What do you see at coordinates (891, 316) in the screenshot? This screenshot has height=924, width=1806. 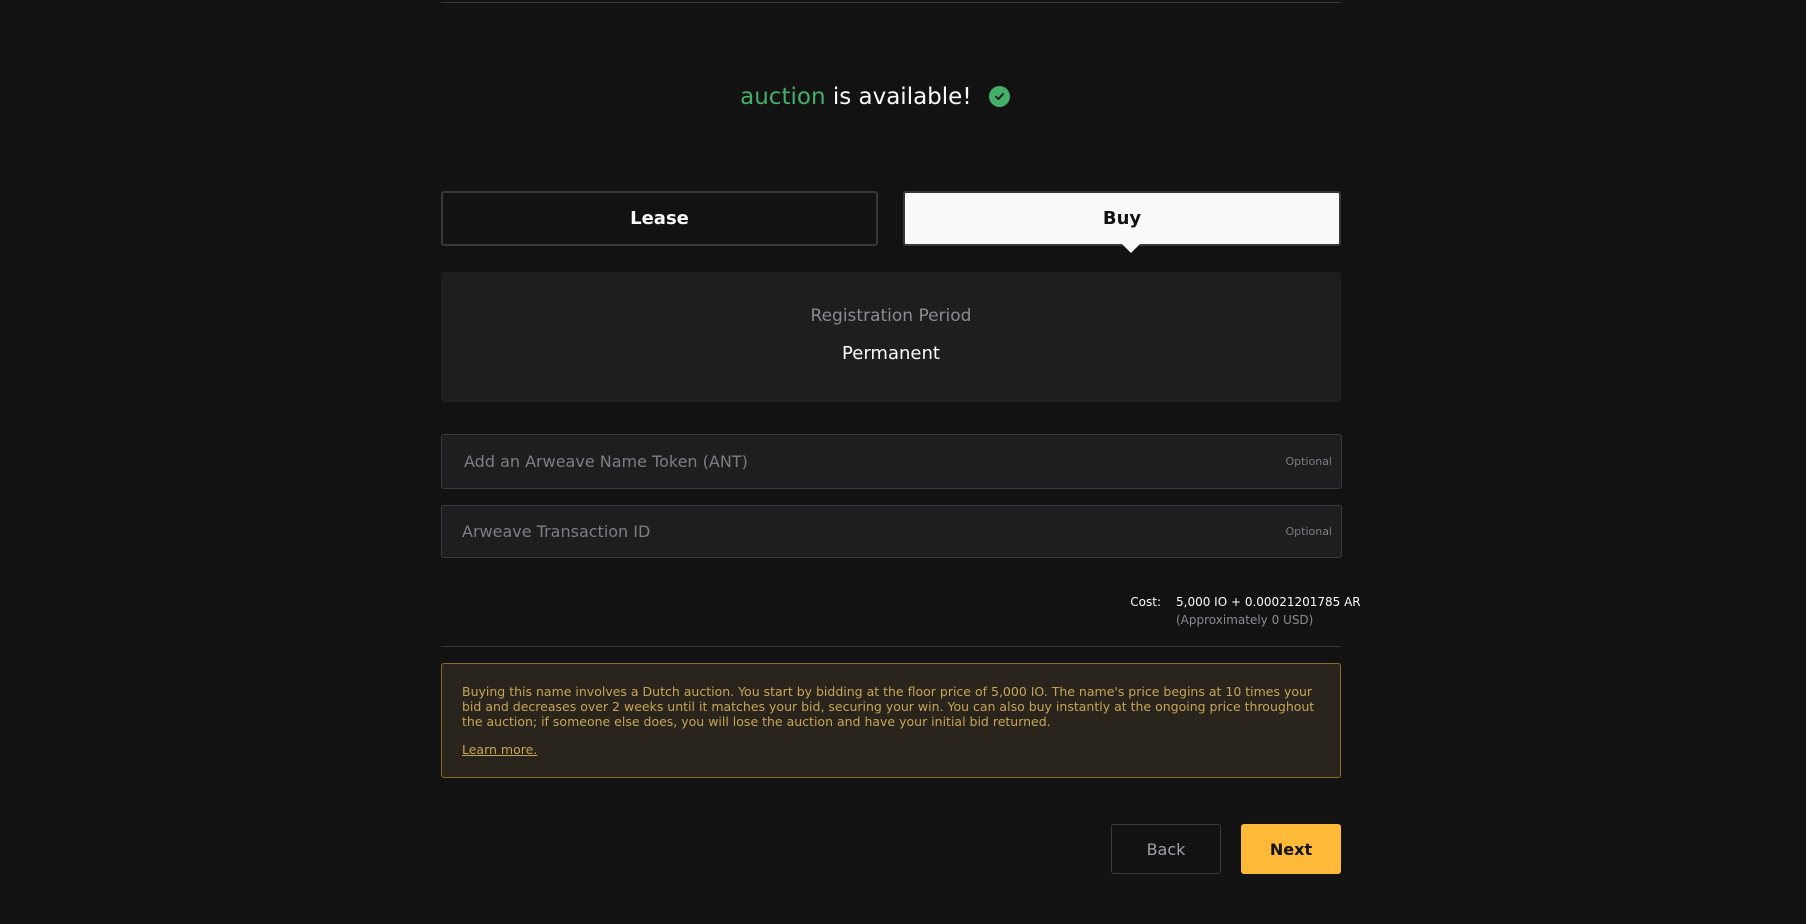 I see `registration-period-label: Registration Period` at bounding box center [891, 316].